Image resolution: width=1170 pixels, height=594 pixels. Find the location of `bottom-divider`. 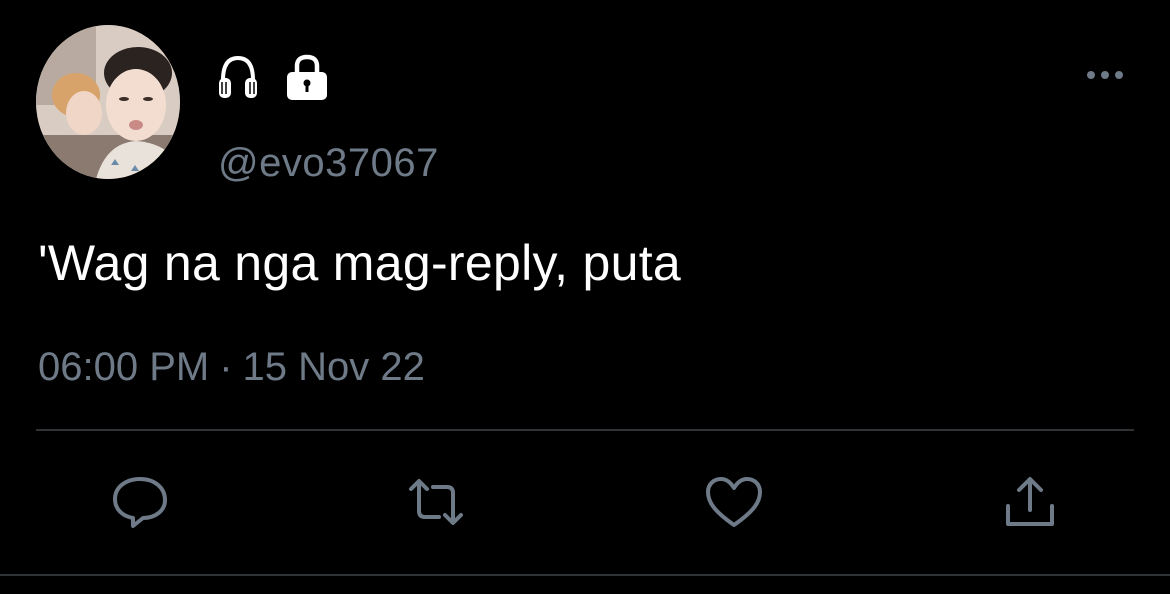

bottom-divider is located at coordinates (585, 575).